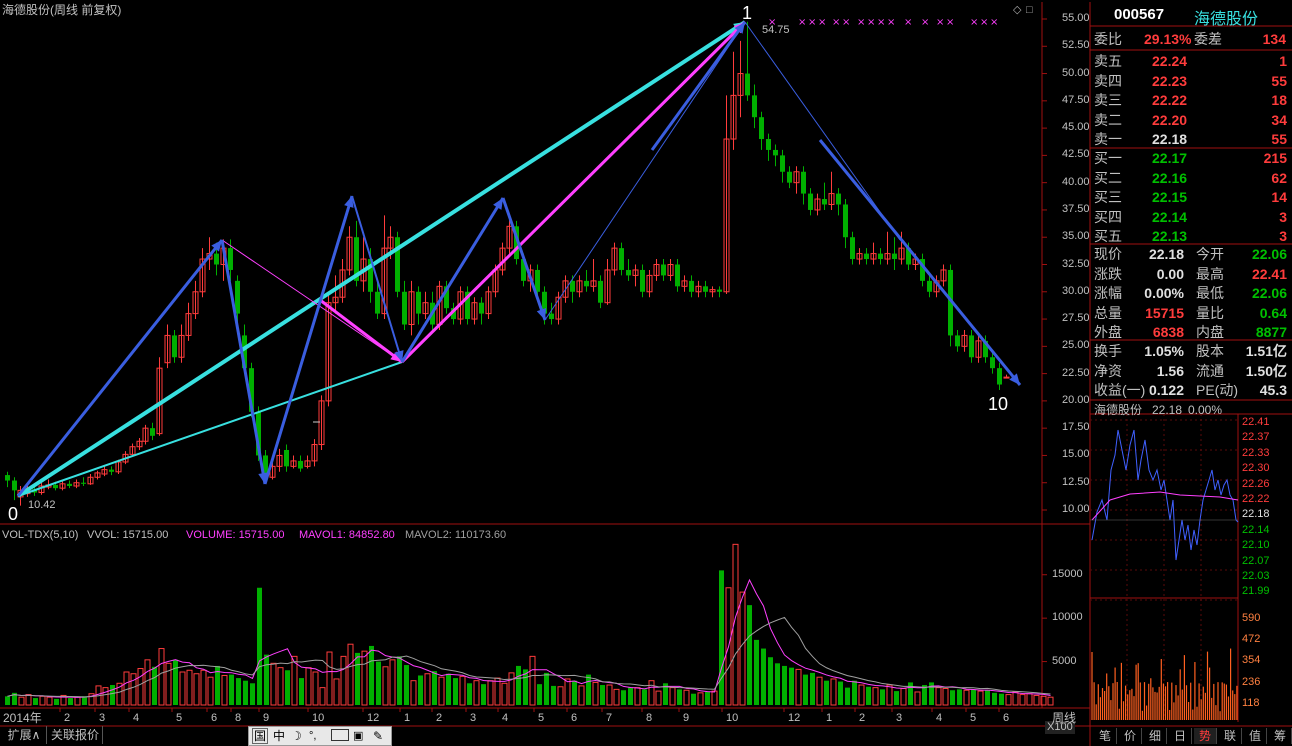  I want to click on chinese-mode-icon: 中, so click(279, 736).